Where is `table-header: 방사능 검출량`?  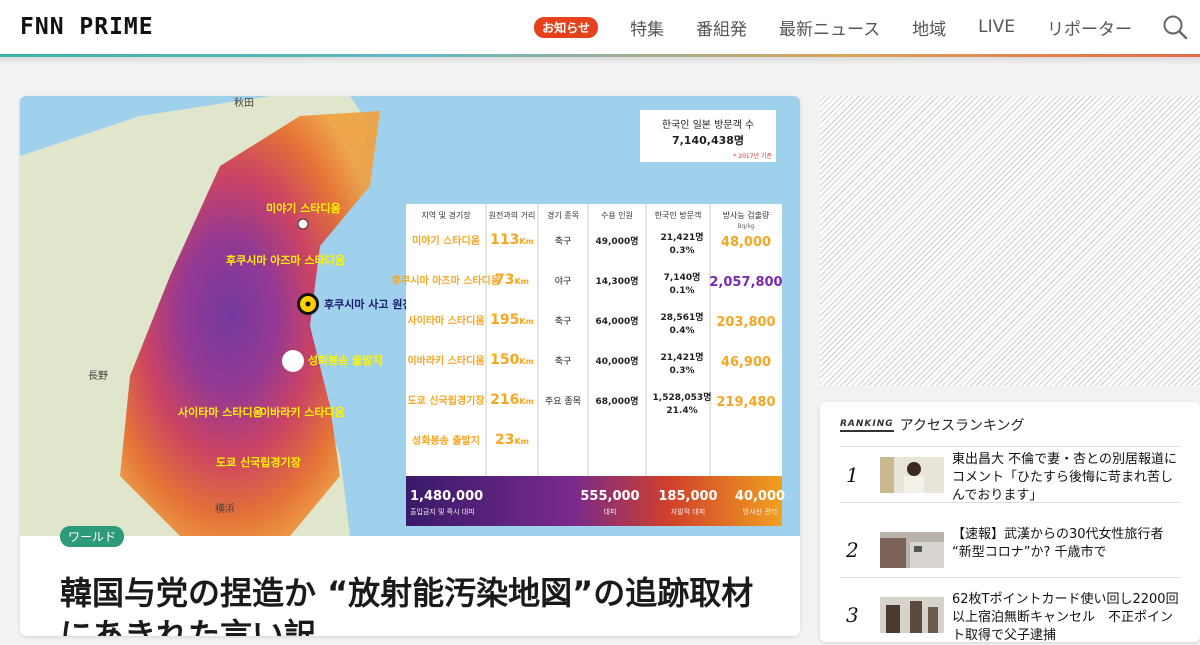
table-header: 방사능 검출량 is located at coordinates (746, 215).